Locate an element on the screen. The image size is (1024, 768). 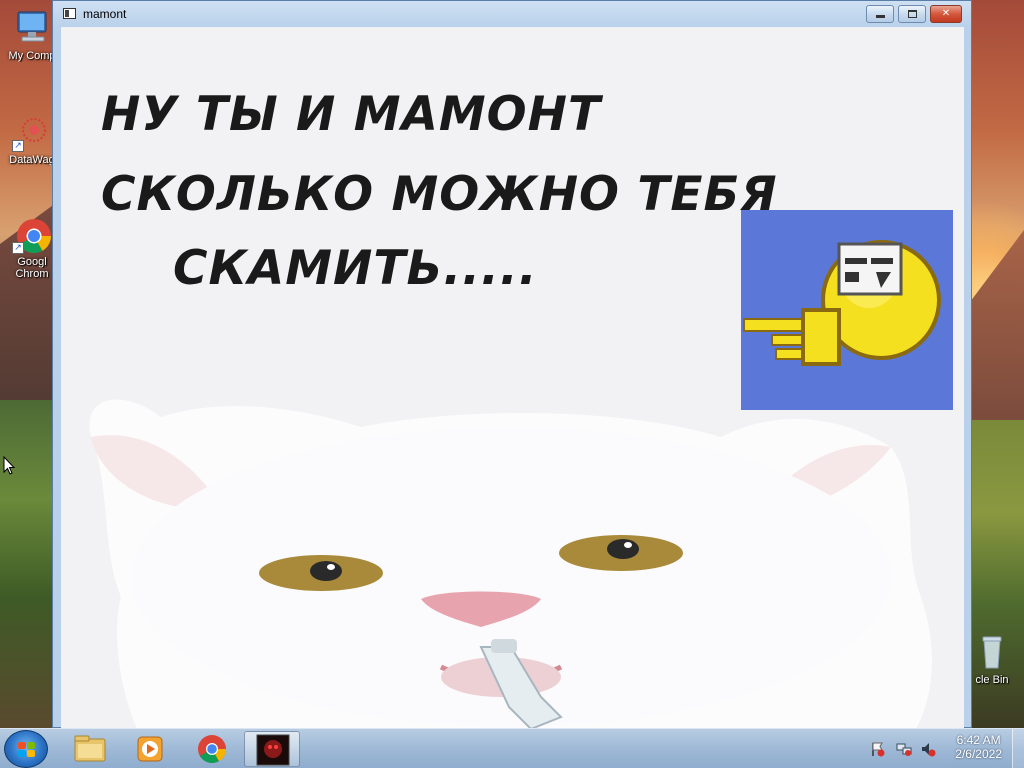
taskbar: 6:42 AM 2/6/2022 is located at coordinates (512, 748).